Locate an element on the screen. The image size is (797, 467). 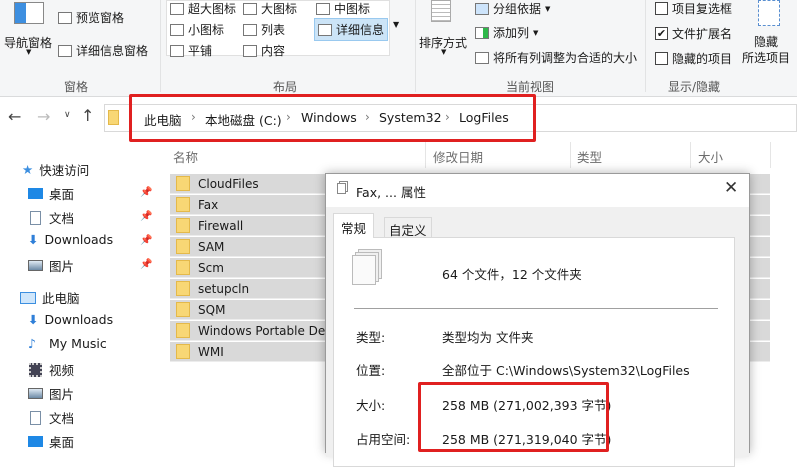
layout-extra-large-icons: 超大图标 is located at coordinates (203, 8).